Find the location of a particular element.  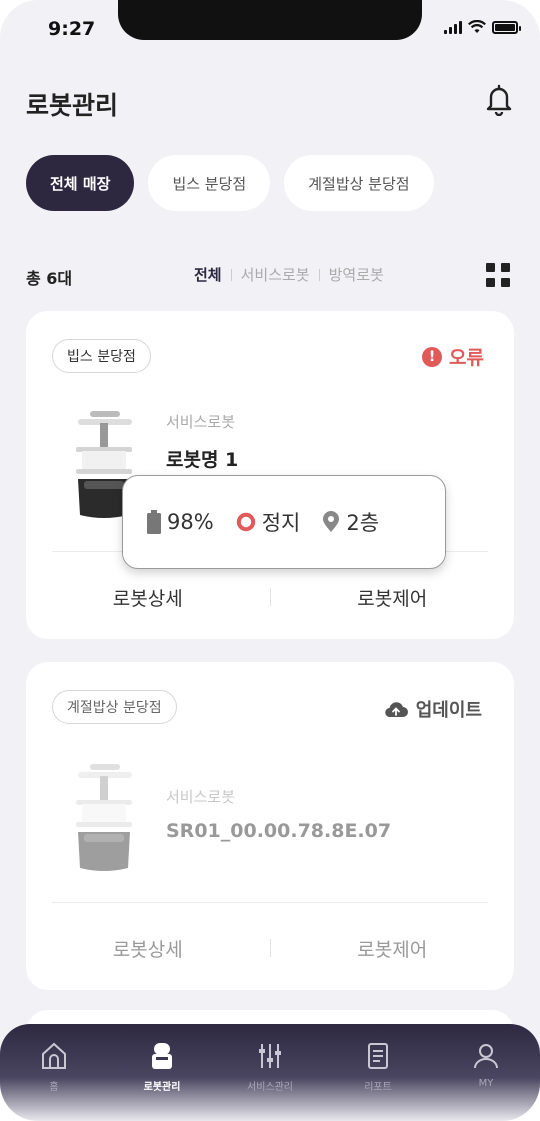

bottom-nav: 홈 로봇관리 서비스관리 리포트 MY is located at coordinates (270, 1072).